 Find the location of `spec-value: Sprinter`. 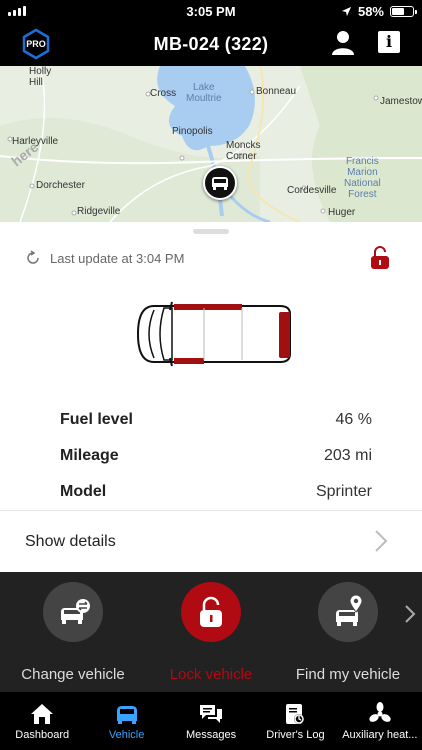

spec-value: Sprinter is located at coordinates (343, 491).